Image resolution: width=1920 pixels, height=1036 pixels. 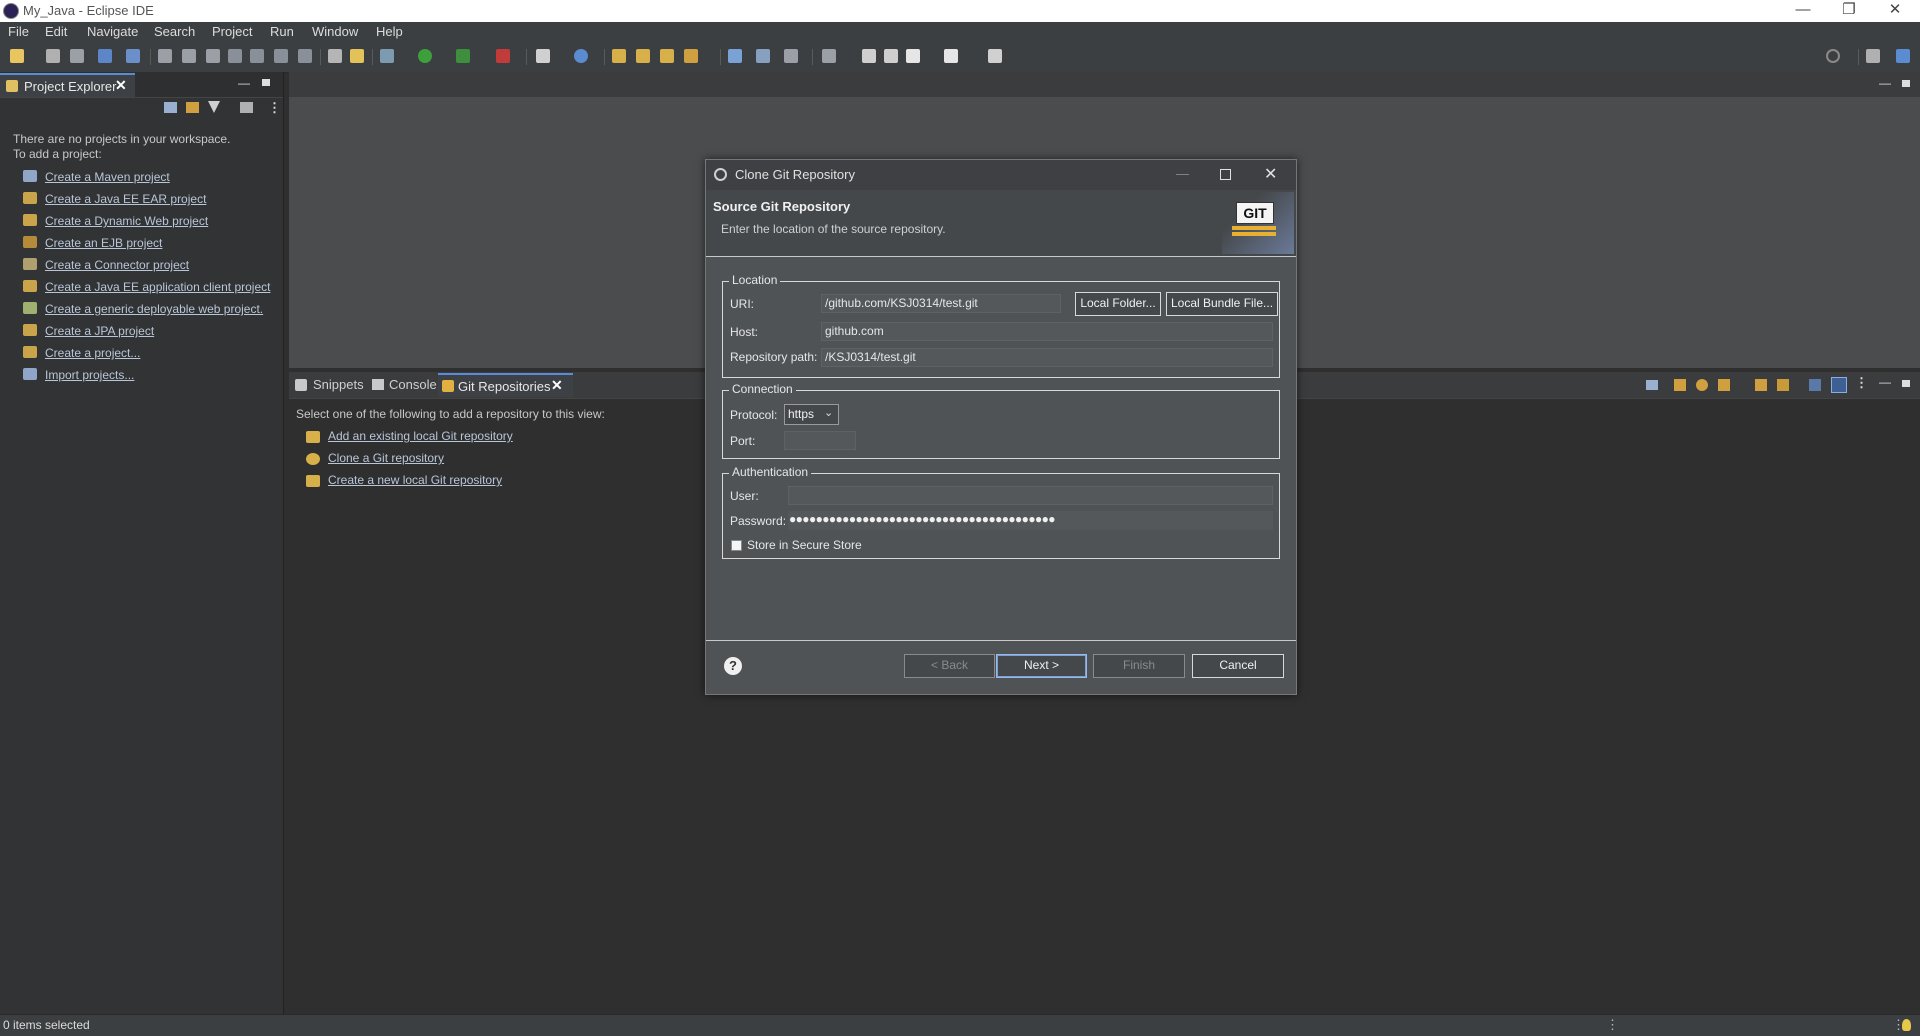 I want to click on help-icon: ?, so click(x=733, y=666).